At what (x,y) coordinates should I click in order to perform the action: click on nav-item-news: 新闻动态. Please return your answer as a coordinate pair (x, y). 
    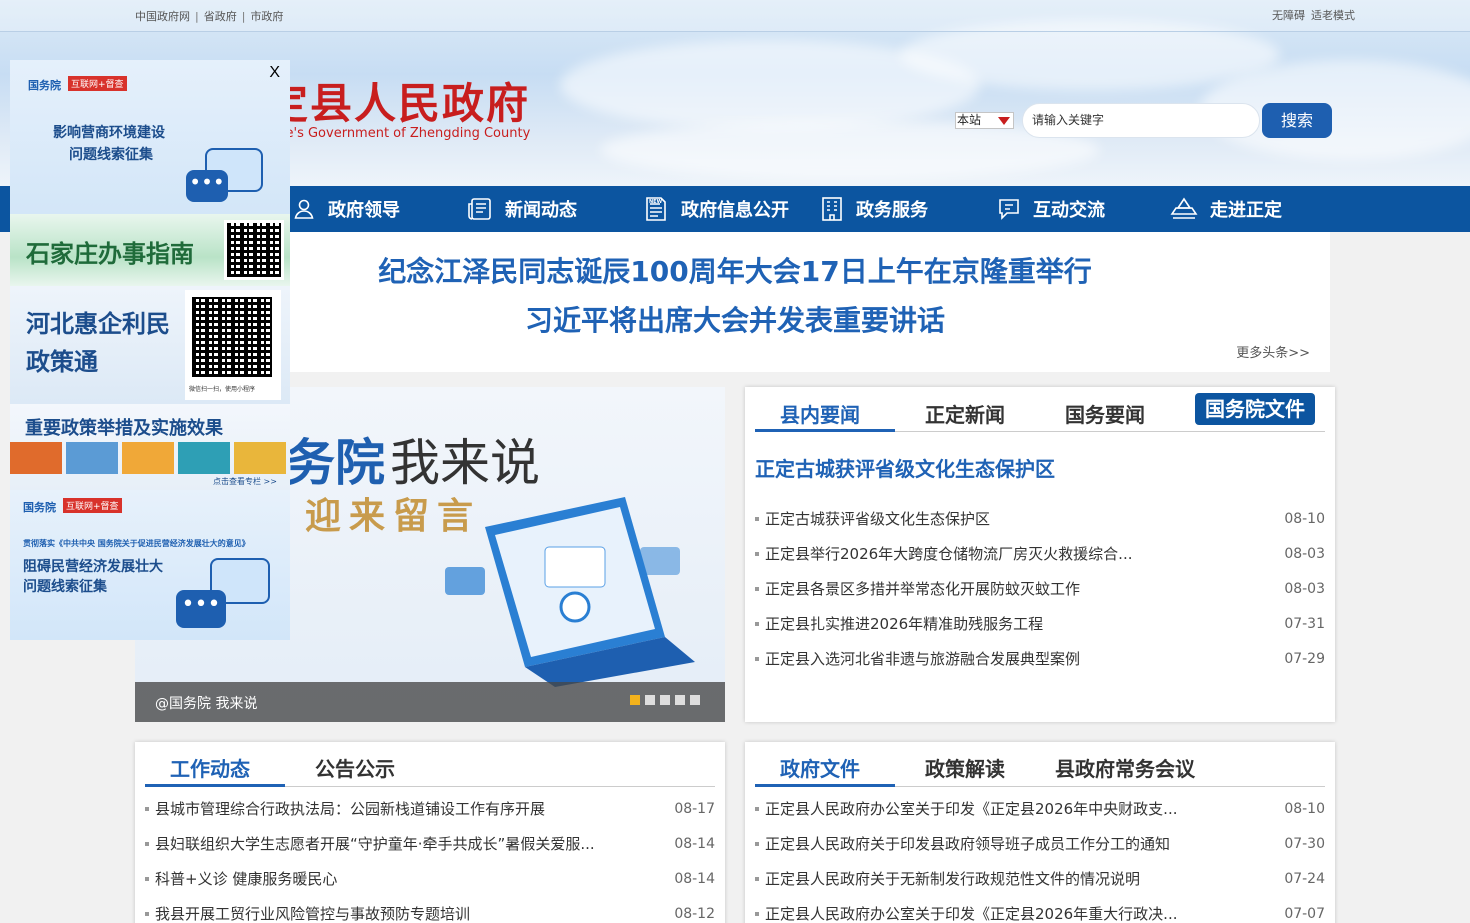
    Looking at the image, I should click on (522, 209).